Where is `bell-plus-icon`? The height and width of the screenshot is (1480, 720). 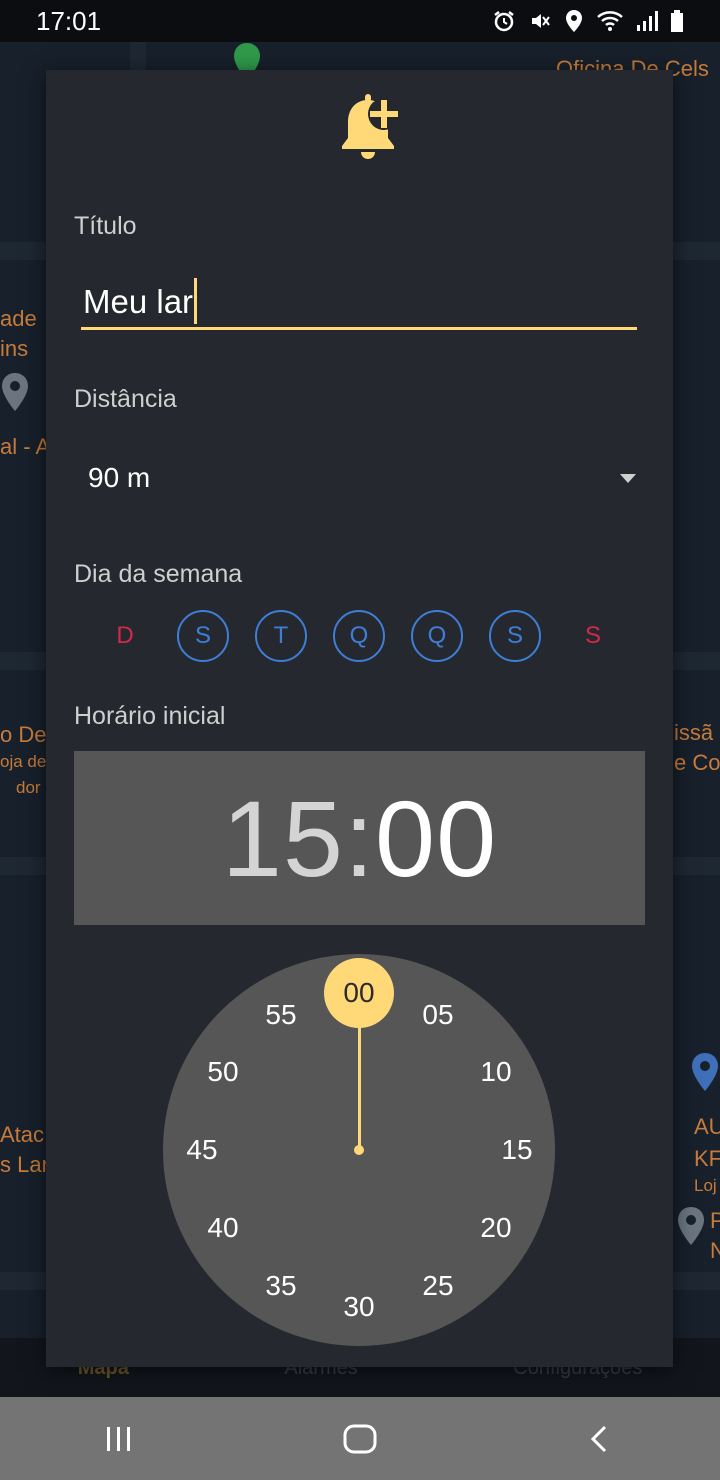 bell-plus-icon is located at coordinates (371, 126).